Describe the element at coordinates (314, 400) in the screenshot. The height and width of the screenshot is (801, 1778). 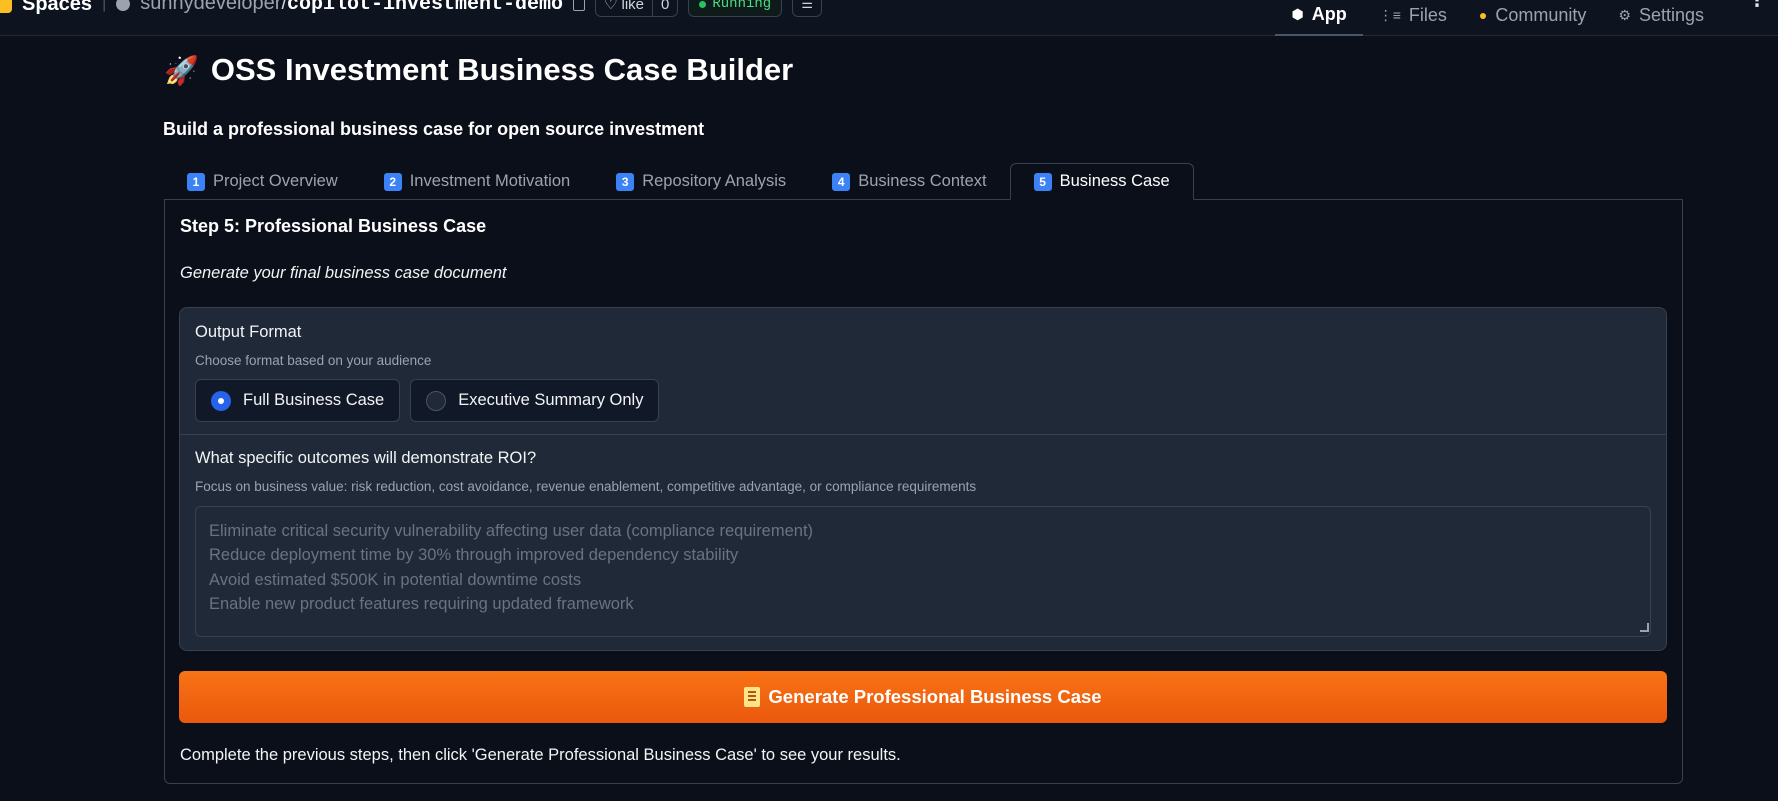
I see `radio-label: Full Business Case` at that location.